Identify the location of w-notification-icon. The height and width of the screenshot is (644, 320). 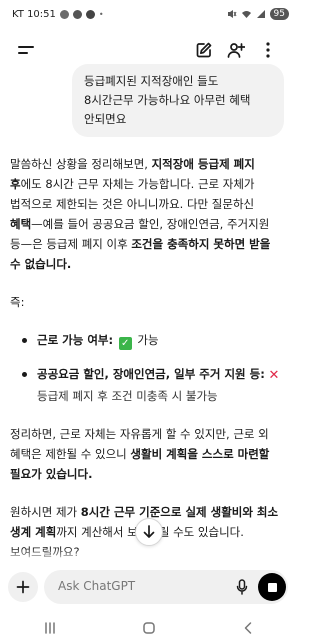
(90, 14).